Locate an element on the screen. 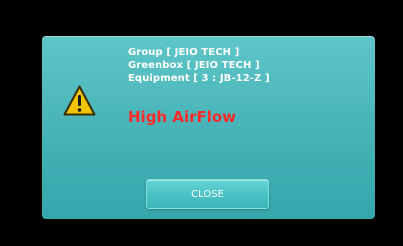 The image size is (403, 246). warning-icon is located at coordinates (79, 100).